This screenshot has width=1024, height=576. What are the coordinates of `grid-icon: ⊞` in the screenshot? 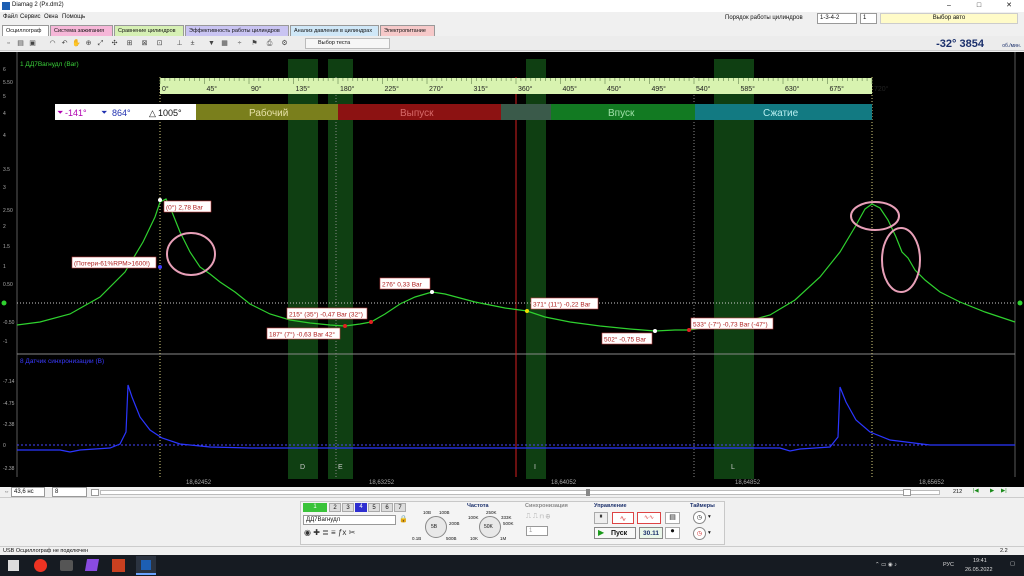 It's located at (129, 43).